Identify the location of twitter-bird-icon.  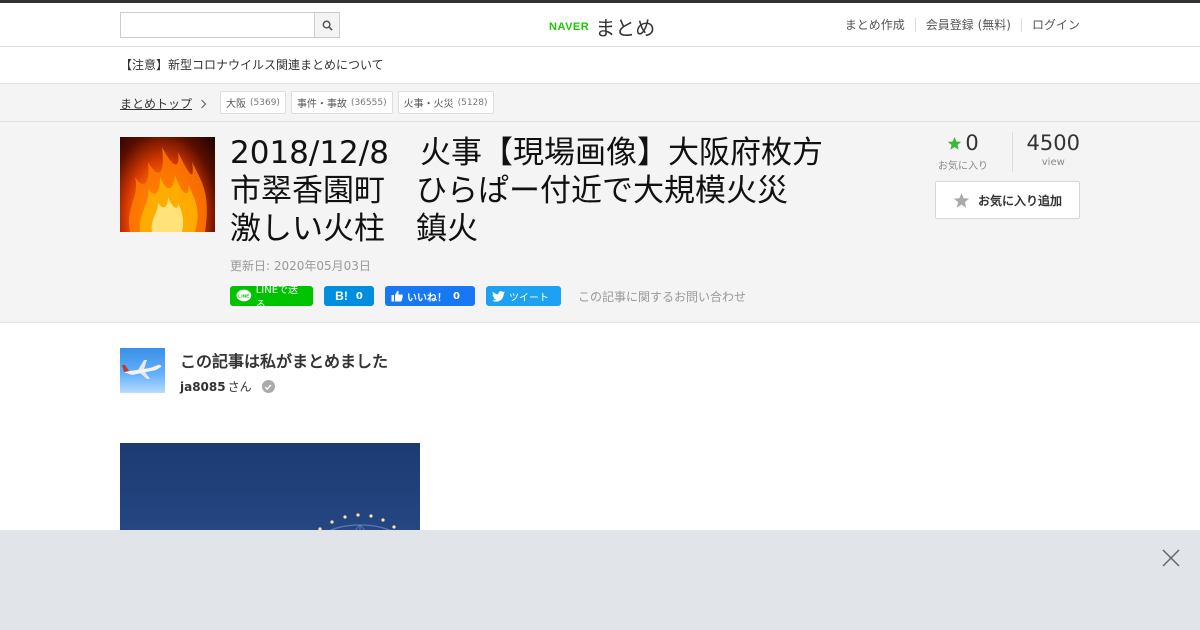
(498, 296).